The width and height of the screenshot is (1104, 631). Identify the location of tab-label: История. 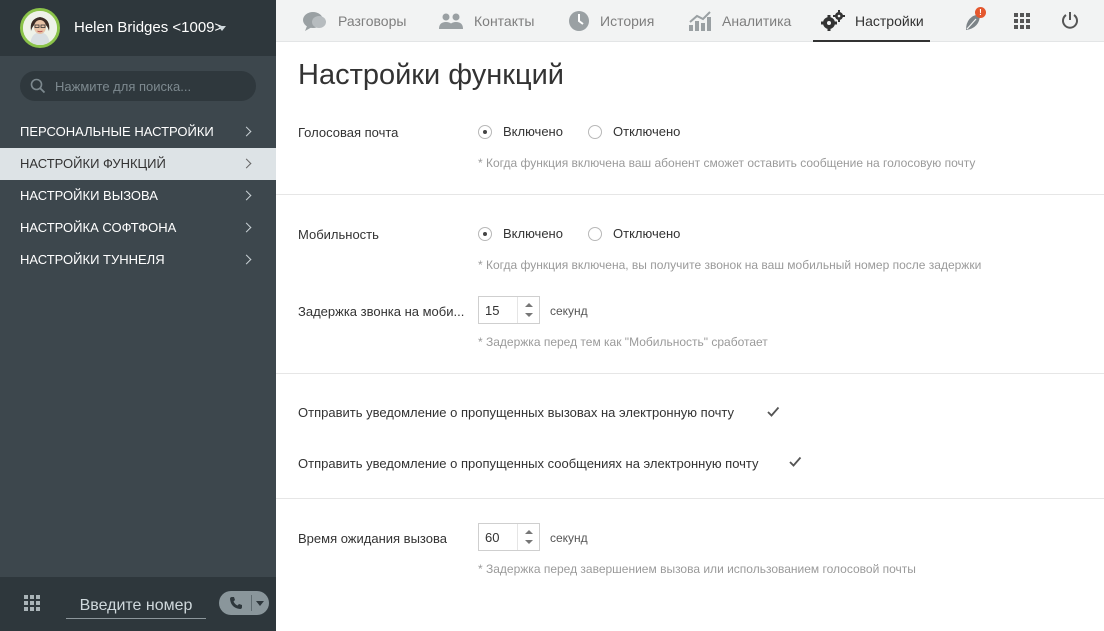
(627, 21).